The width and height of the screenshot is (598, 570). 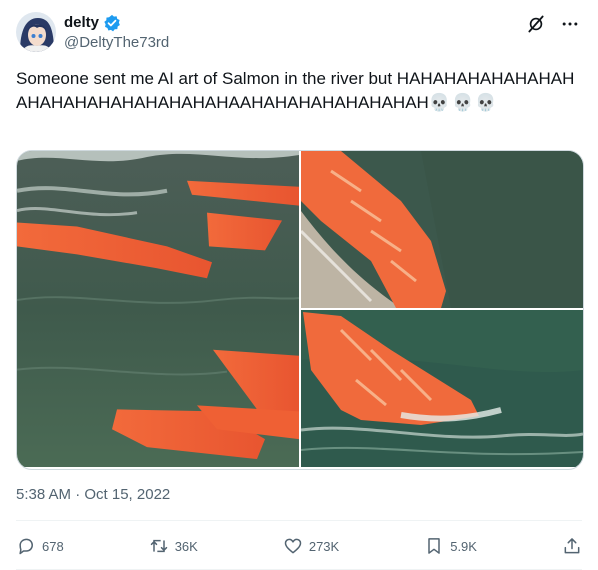 What do you see at coordinates (463, 102) in the screenshot?
I see `skull-emojis: 💀💀💀` at bounding box center [463, 102].